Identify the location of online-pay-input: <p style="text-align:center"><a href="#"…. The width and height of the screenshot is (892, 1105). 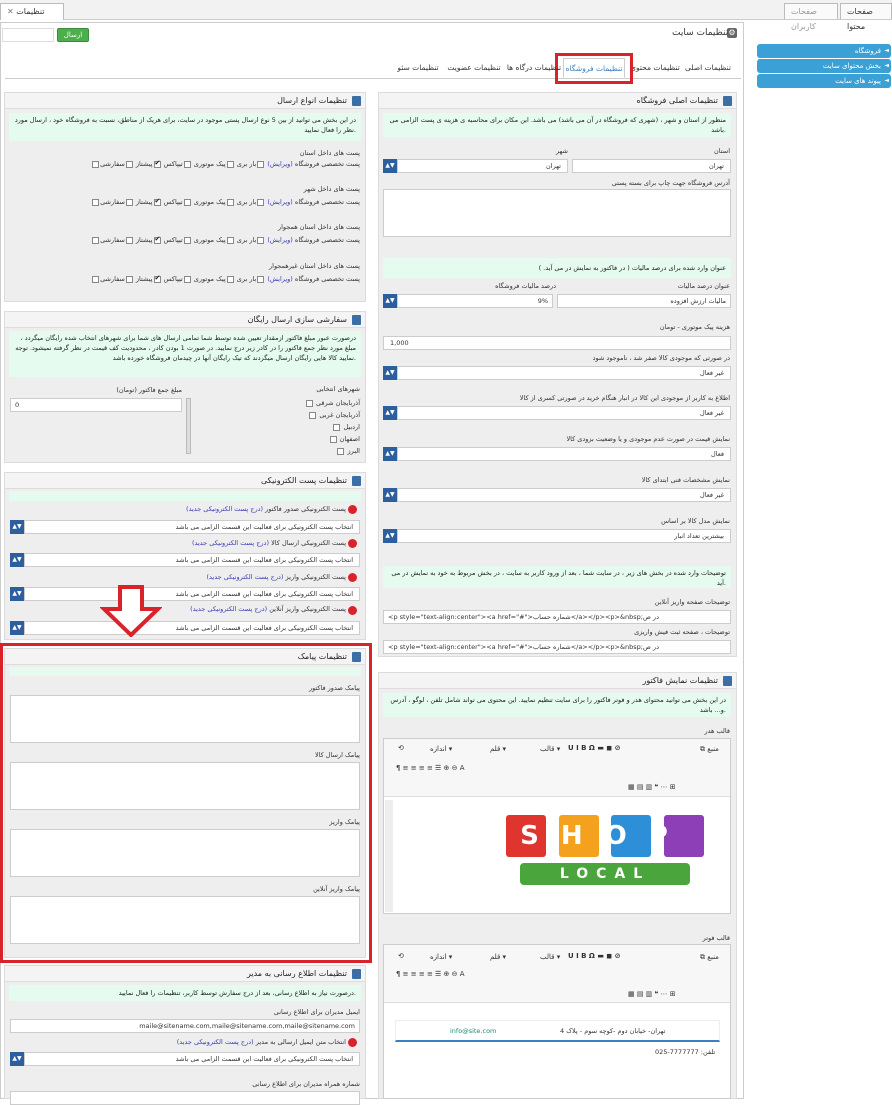
(557, 617).